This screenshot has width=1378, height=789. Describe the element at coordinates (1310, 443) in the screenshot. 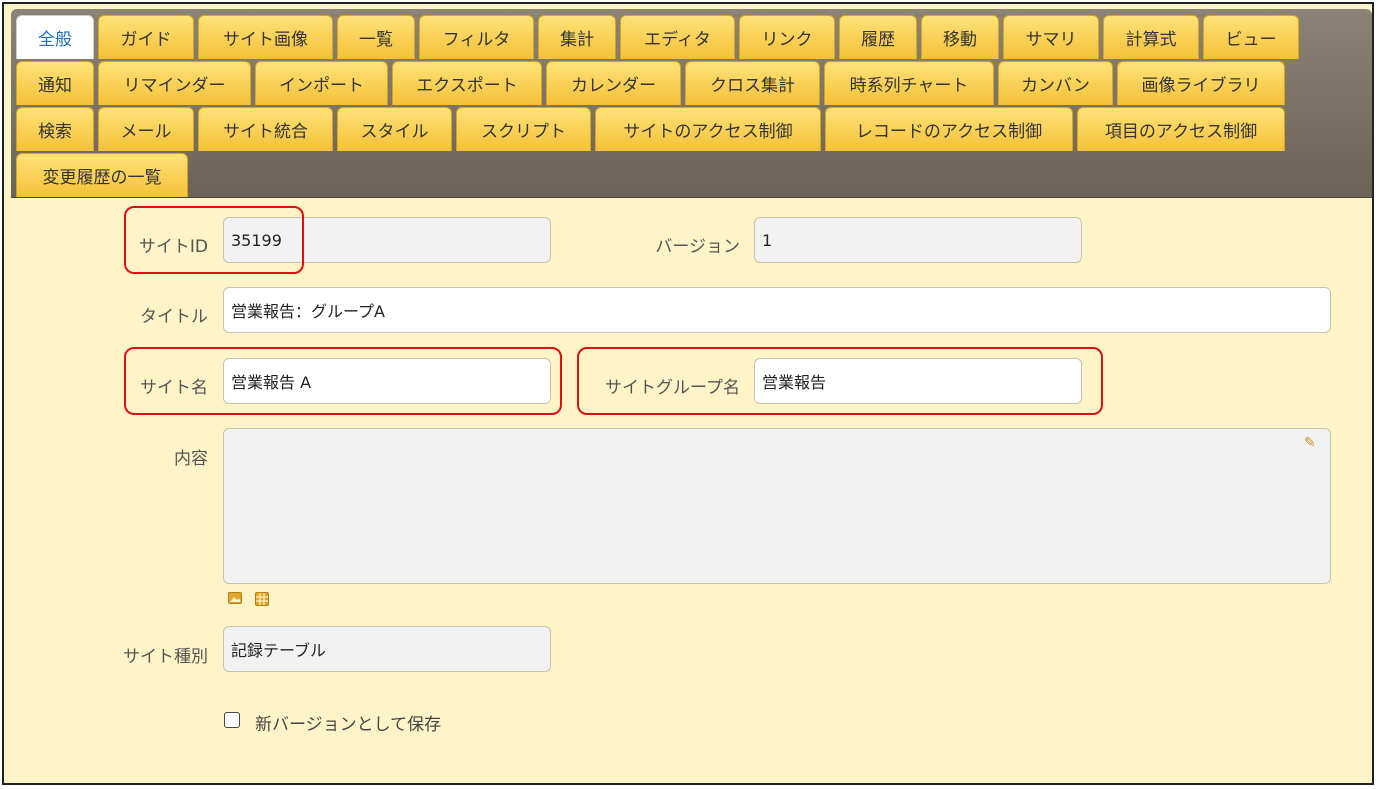

I see `pencil-icon: ✎` at that location.